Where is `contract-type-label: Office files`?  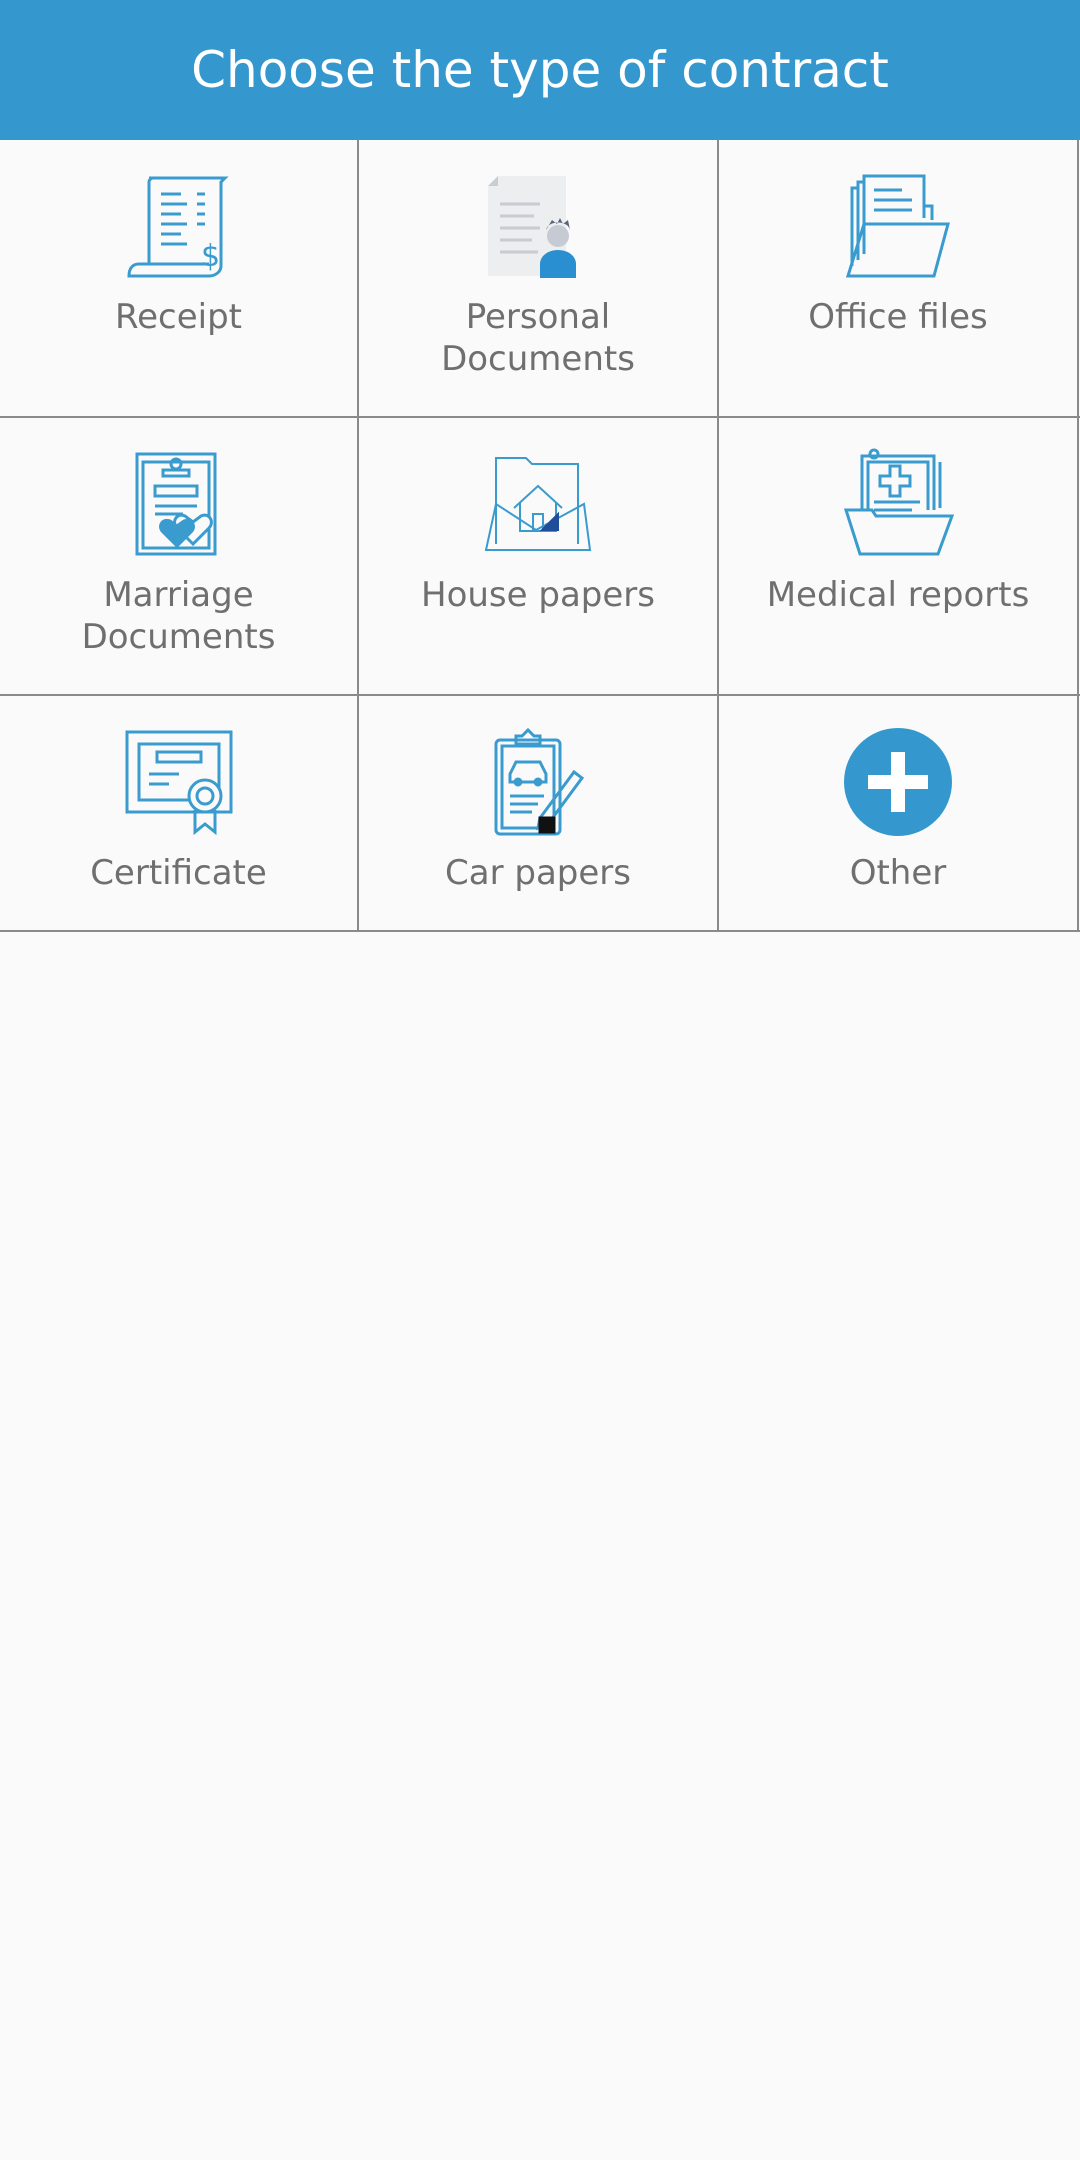 contract-type-label: Office files is located at coordinates (898, 317).